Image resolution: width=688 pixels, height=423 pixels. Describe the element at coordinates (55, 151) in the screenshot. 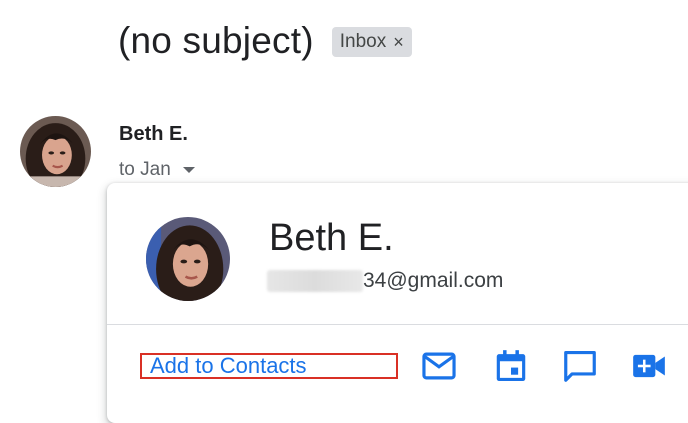

I see `sender-avatar` at that location.